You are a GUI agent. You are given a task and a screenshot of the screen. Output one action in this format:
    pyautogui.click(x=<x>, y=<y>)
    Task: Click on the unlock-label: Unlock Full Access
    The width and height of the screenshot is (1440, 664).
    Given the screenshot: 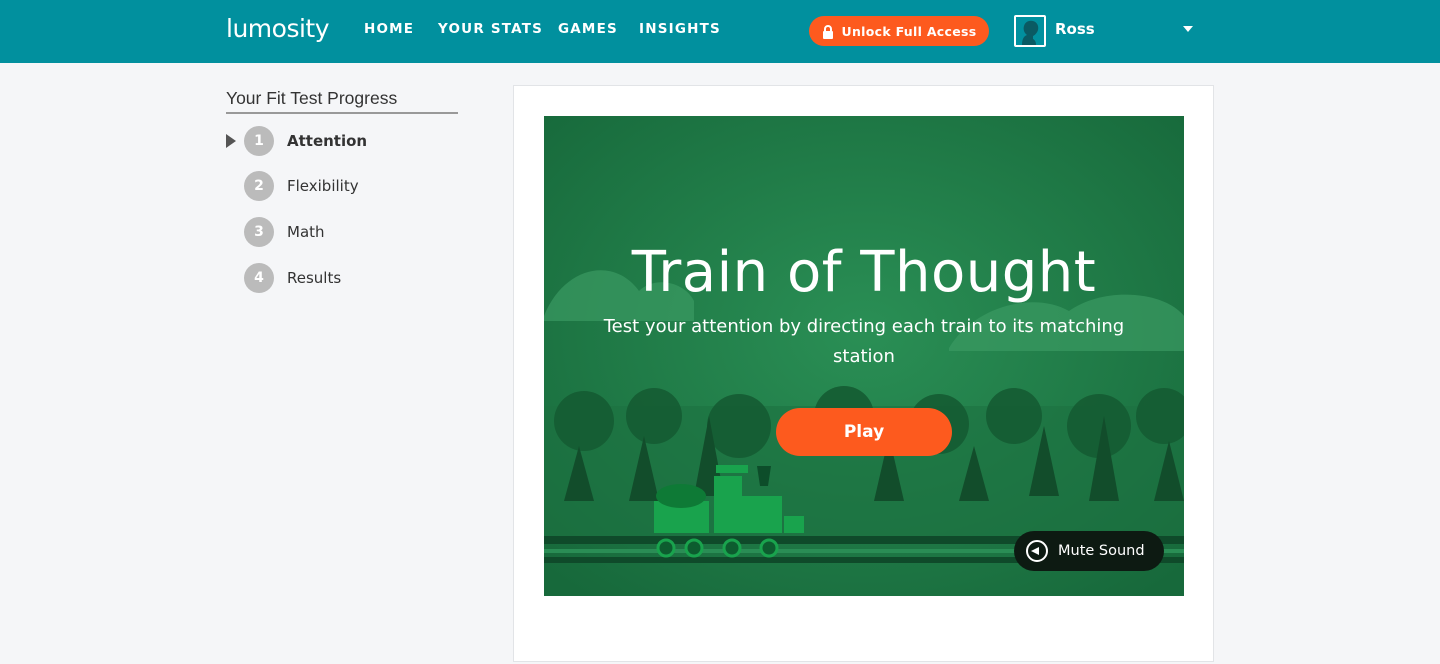 What is the action you would take?
    pyautogui.click(x=909, y=31)
    